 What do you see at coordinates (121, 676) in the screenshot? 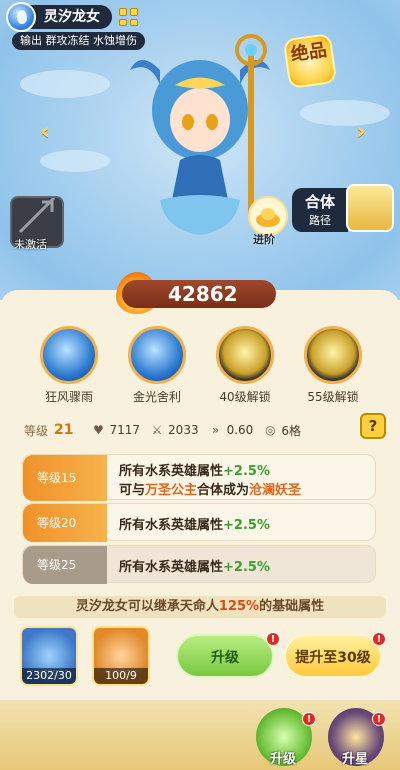
I see `material-count: 100/9` at bounding box center [121, 676].